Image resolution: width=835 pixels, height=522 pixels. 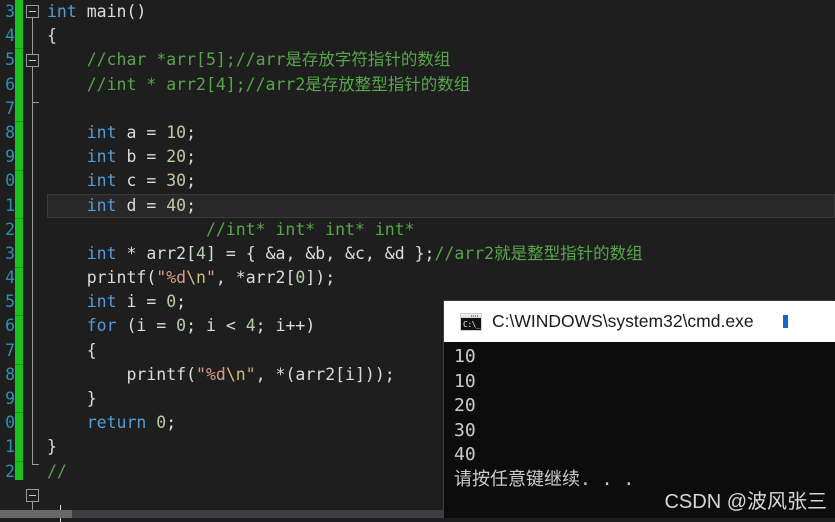 I want to click on token-pun: ]);, so click(x=320, y=278).